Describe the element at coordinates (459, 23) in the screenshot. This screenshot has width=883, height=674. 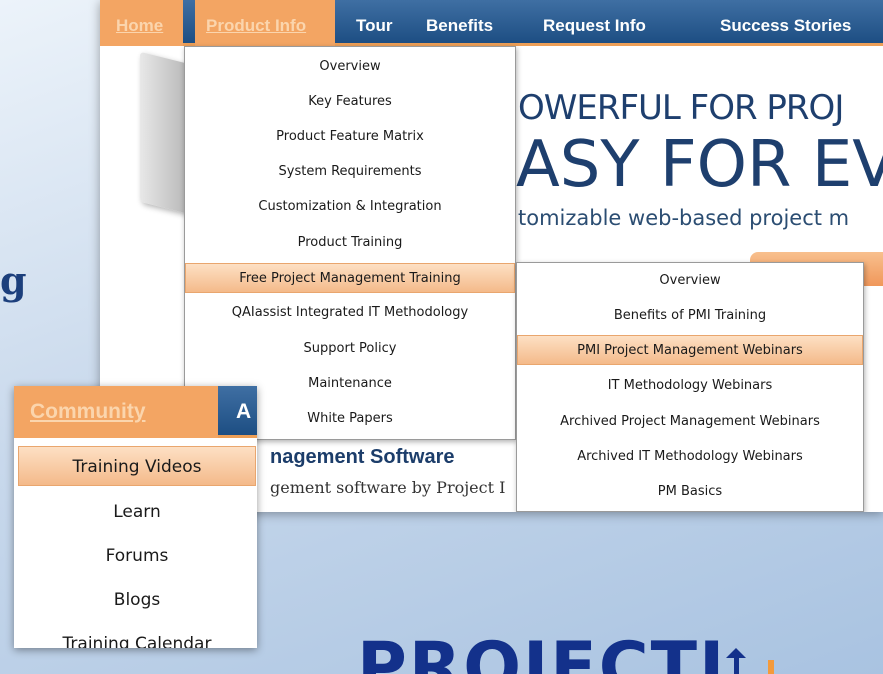
I see `nav-benefits: Benefits` at that location.